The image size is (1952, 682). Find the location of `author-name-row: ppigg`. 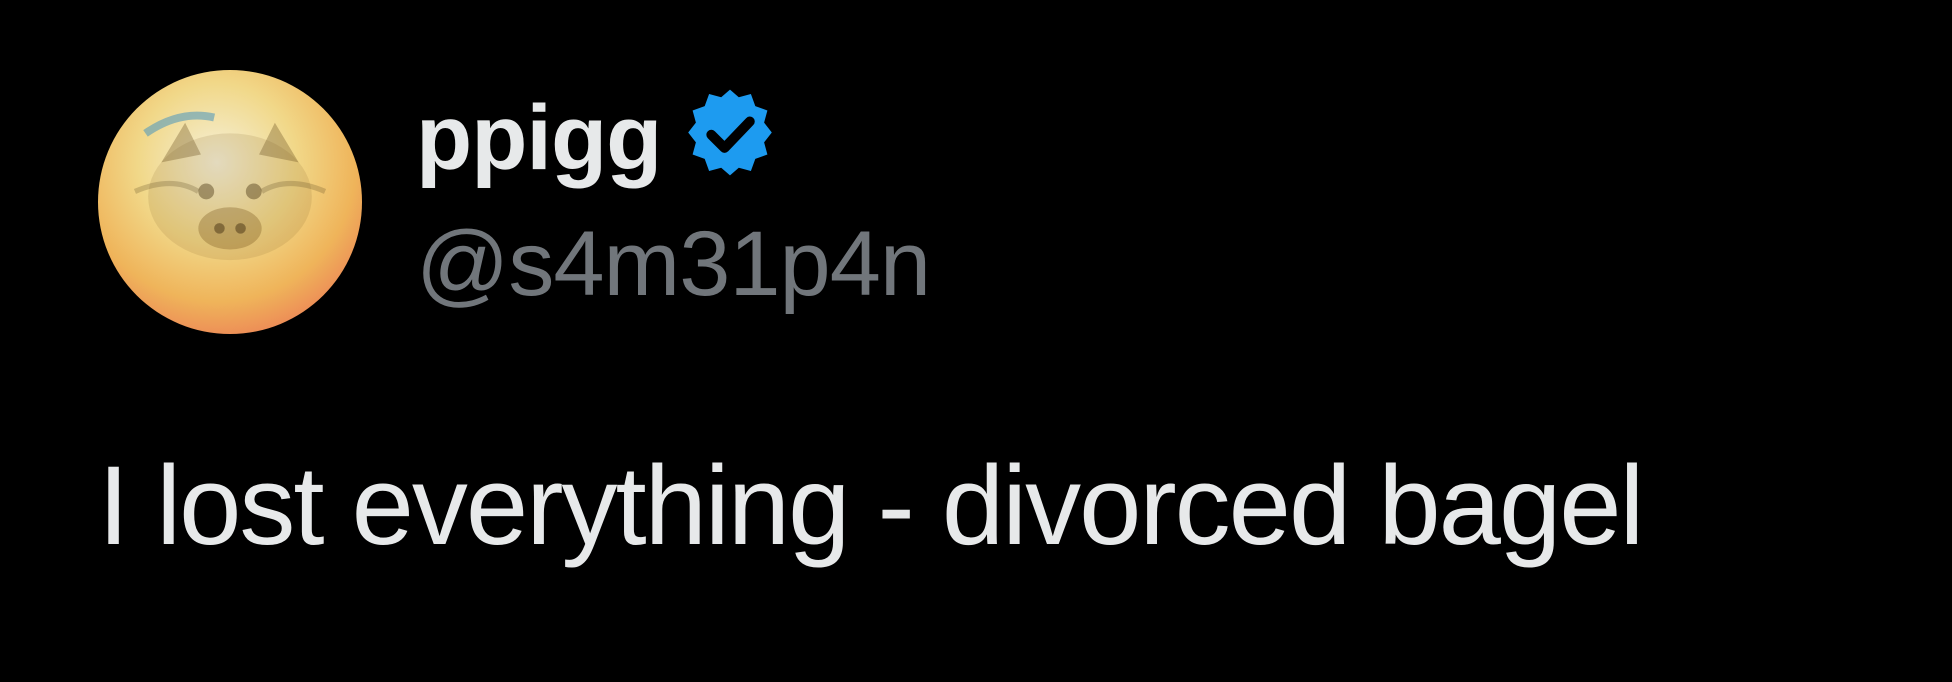

author-name-row: ppigg is located at coordinates (600, 138).